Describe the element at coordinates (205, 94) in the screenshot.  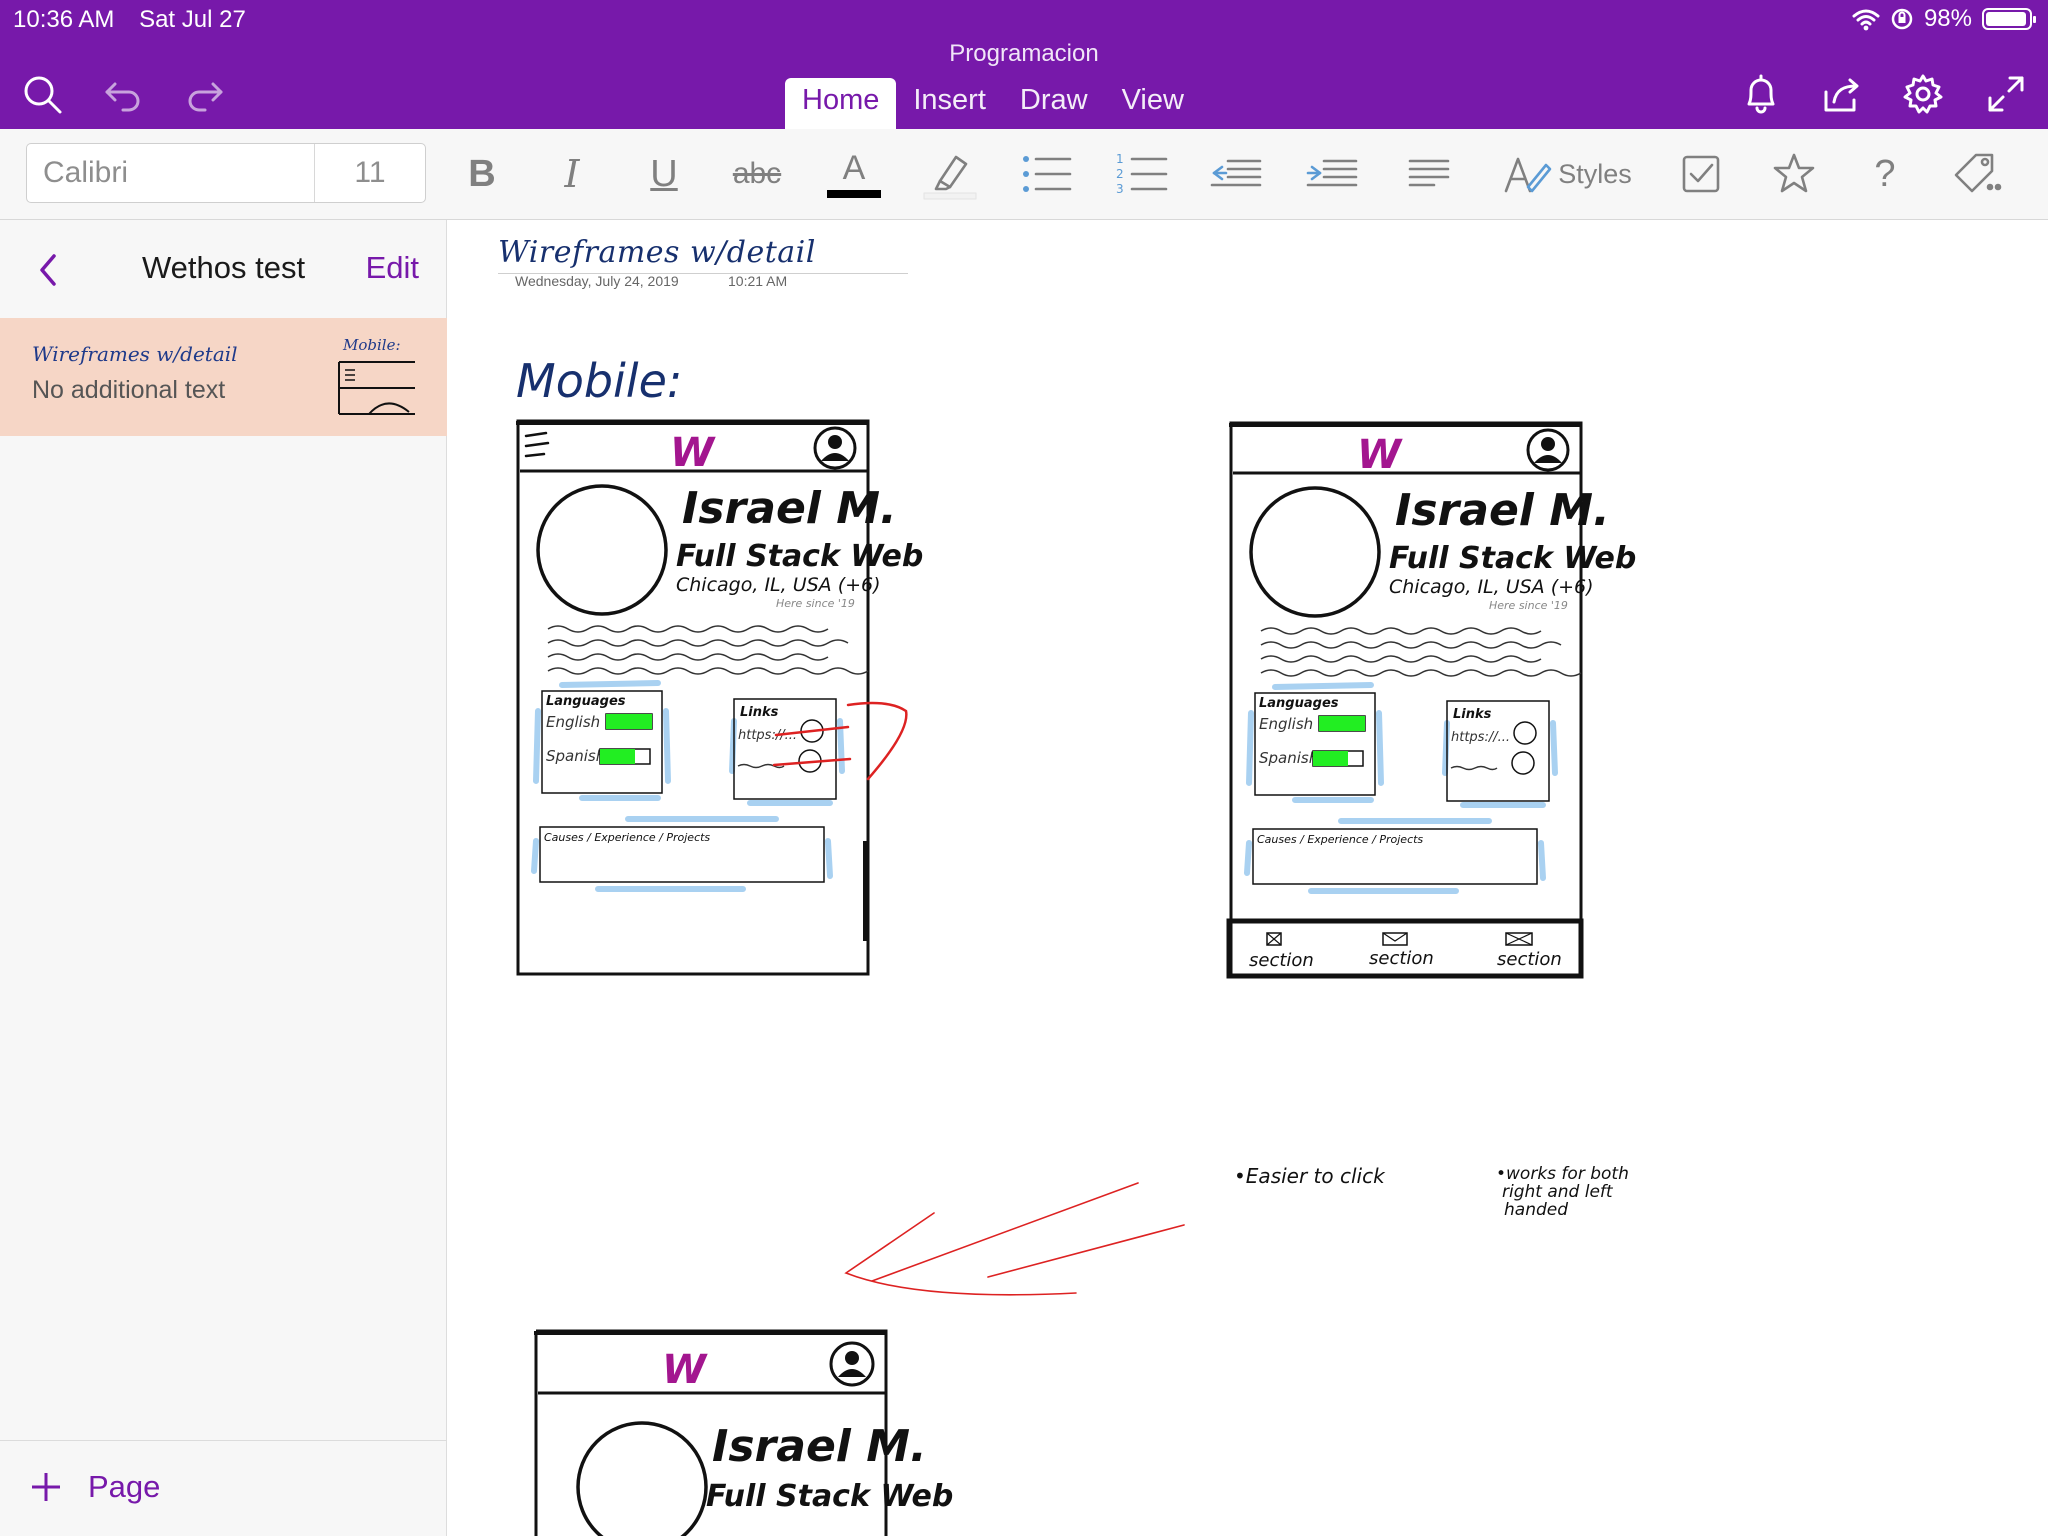
I see `redo-icon` at that location.